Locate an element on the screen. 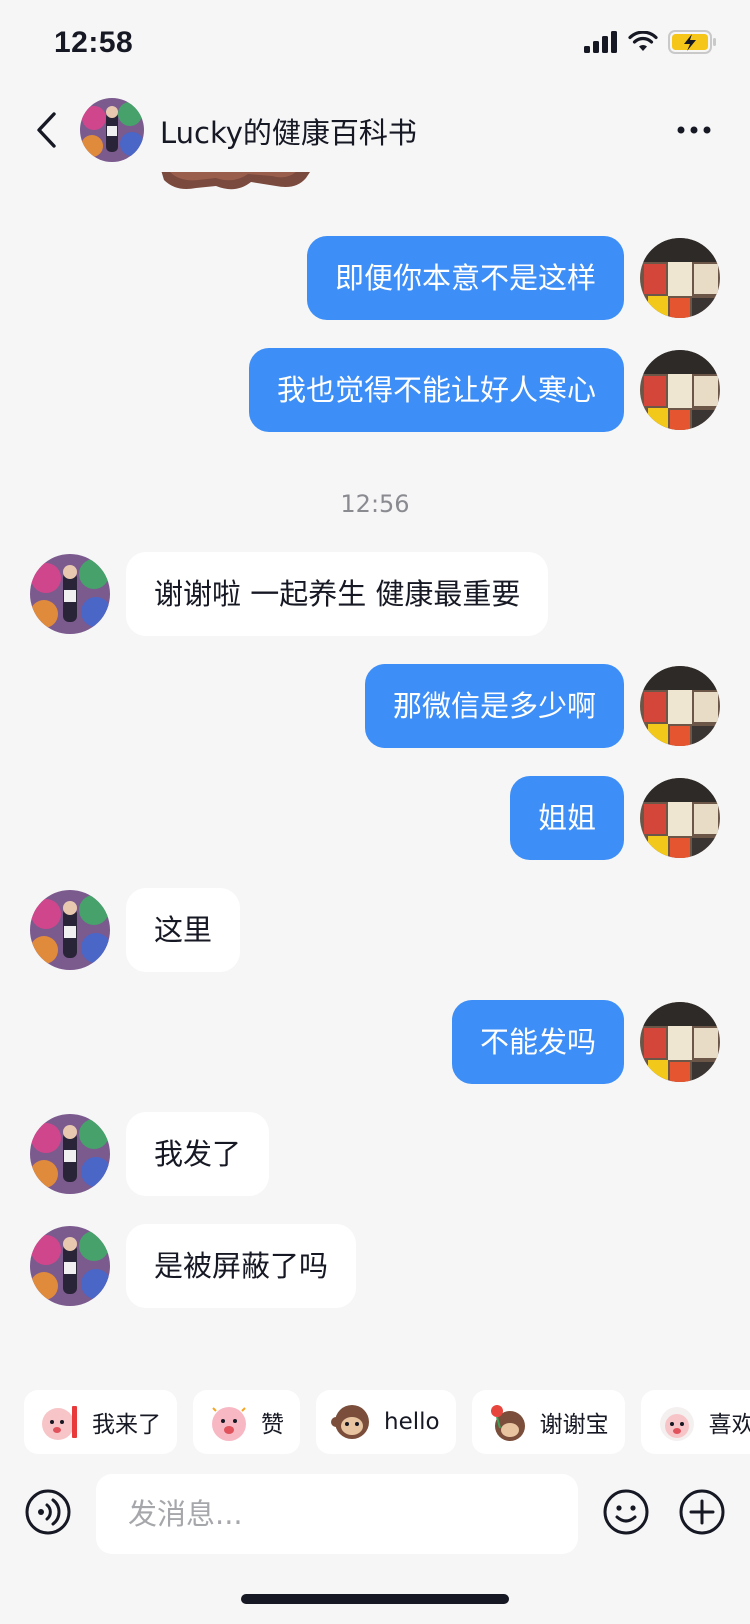 The width and height of the screenshot is (750, 1624). message-bubble: 是被屏蔽了吗 is located at coordinates (241, 1266).